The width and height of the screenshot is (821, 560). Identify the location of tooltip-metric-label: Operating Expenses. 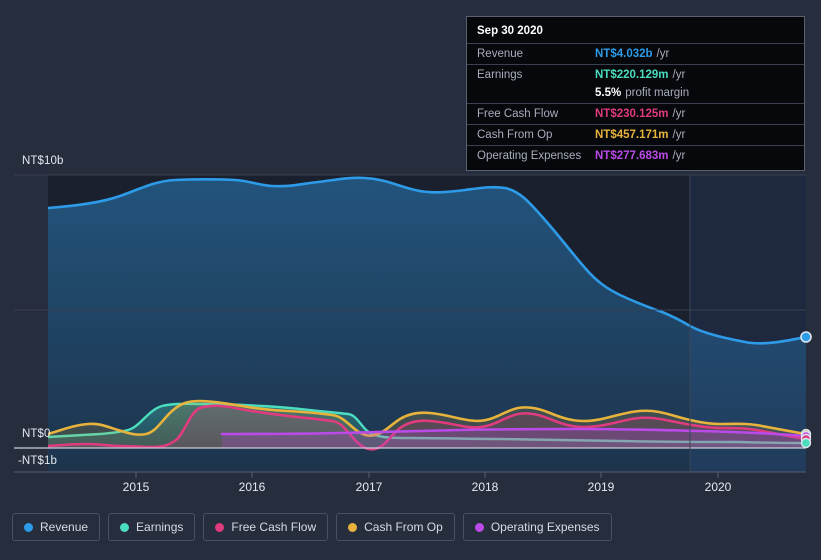
(529, 156).